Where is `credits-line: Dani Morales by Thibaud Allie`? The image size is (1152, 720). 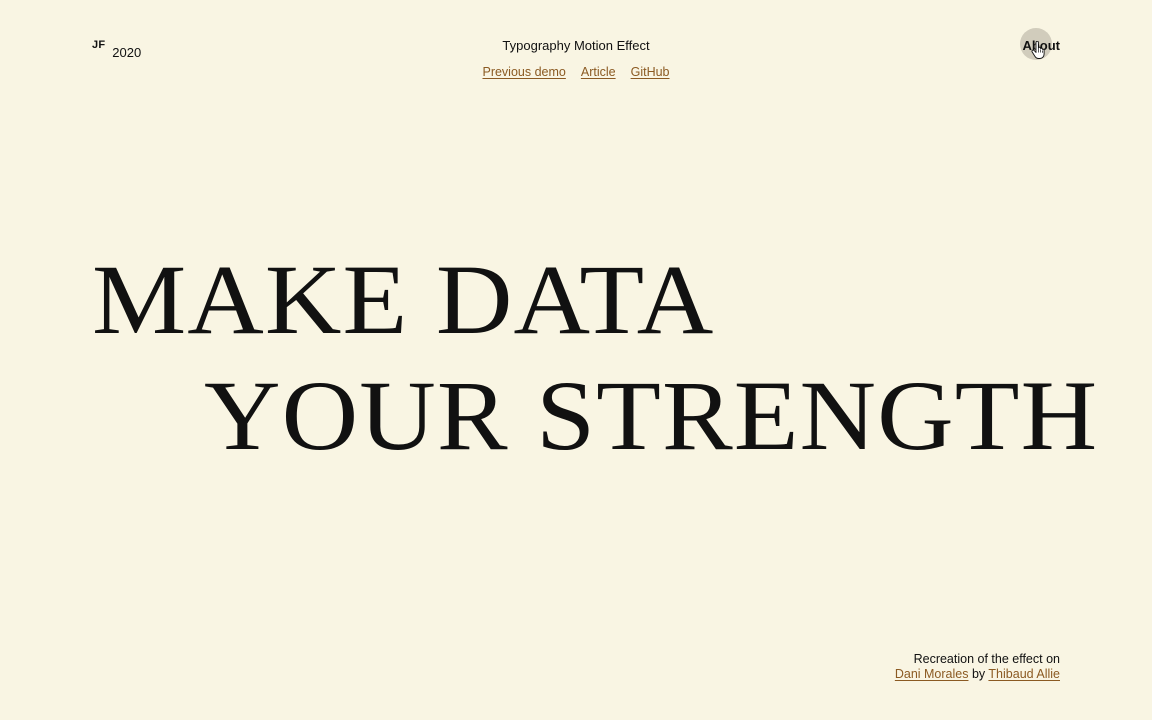 credits-line: Dani Morales by Thibaud Allie is located at coordinates (977, 674).